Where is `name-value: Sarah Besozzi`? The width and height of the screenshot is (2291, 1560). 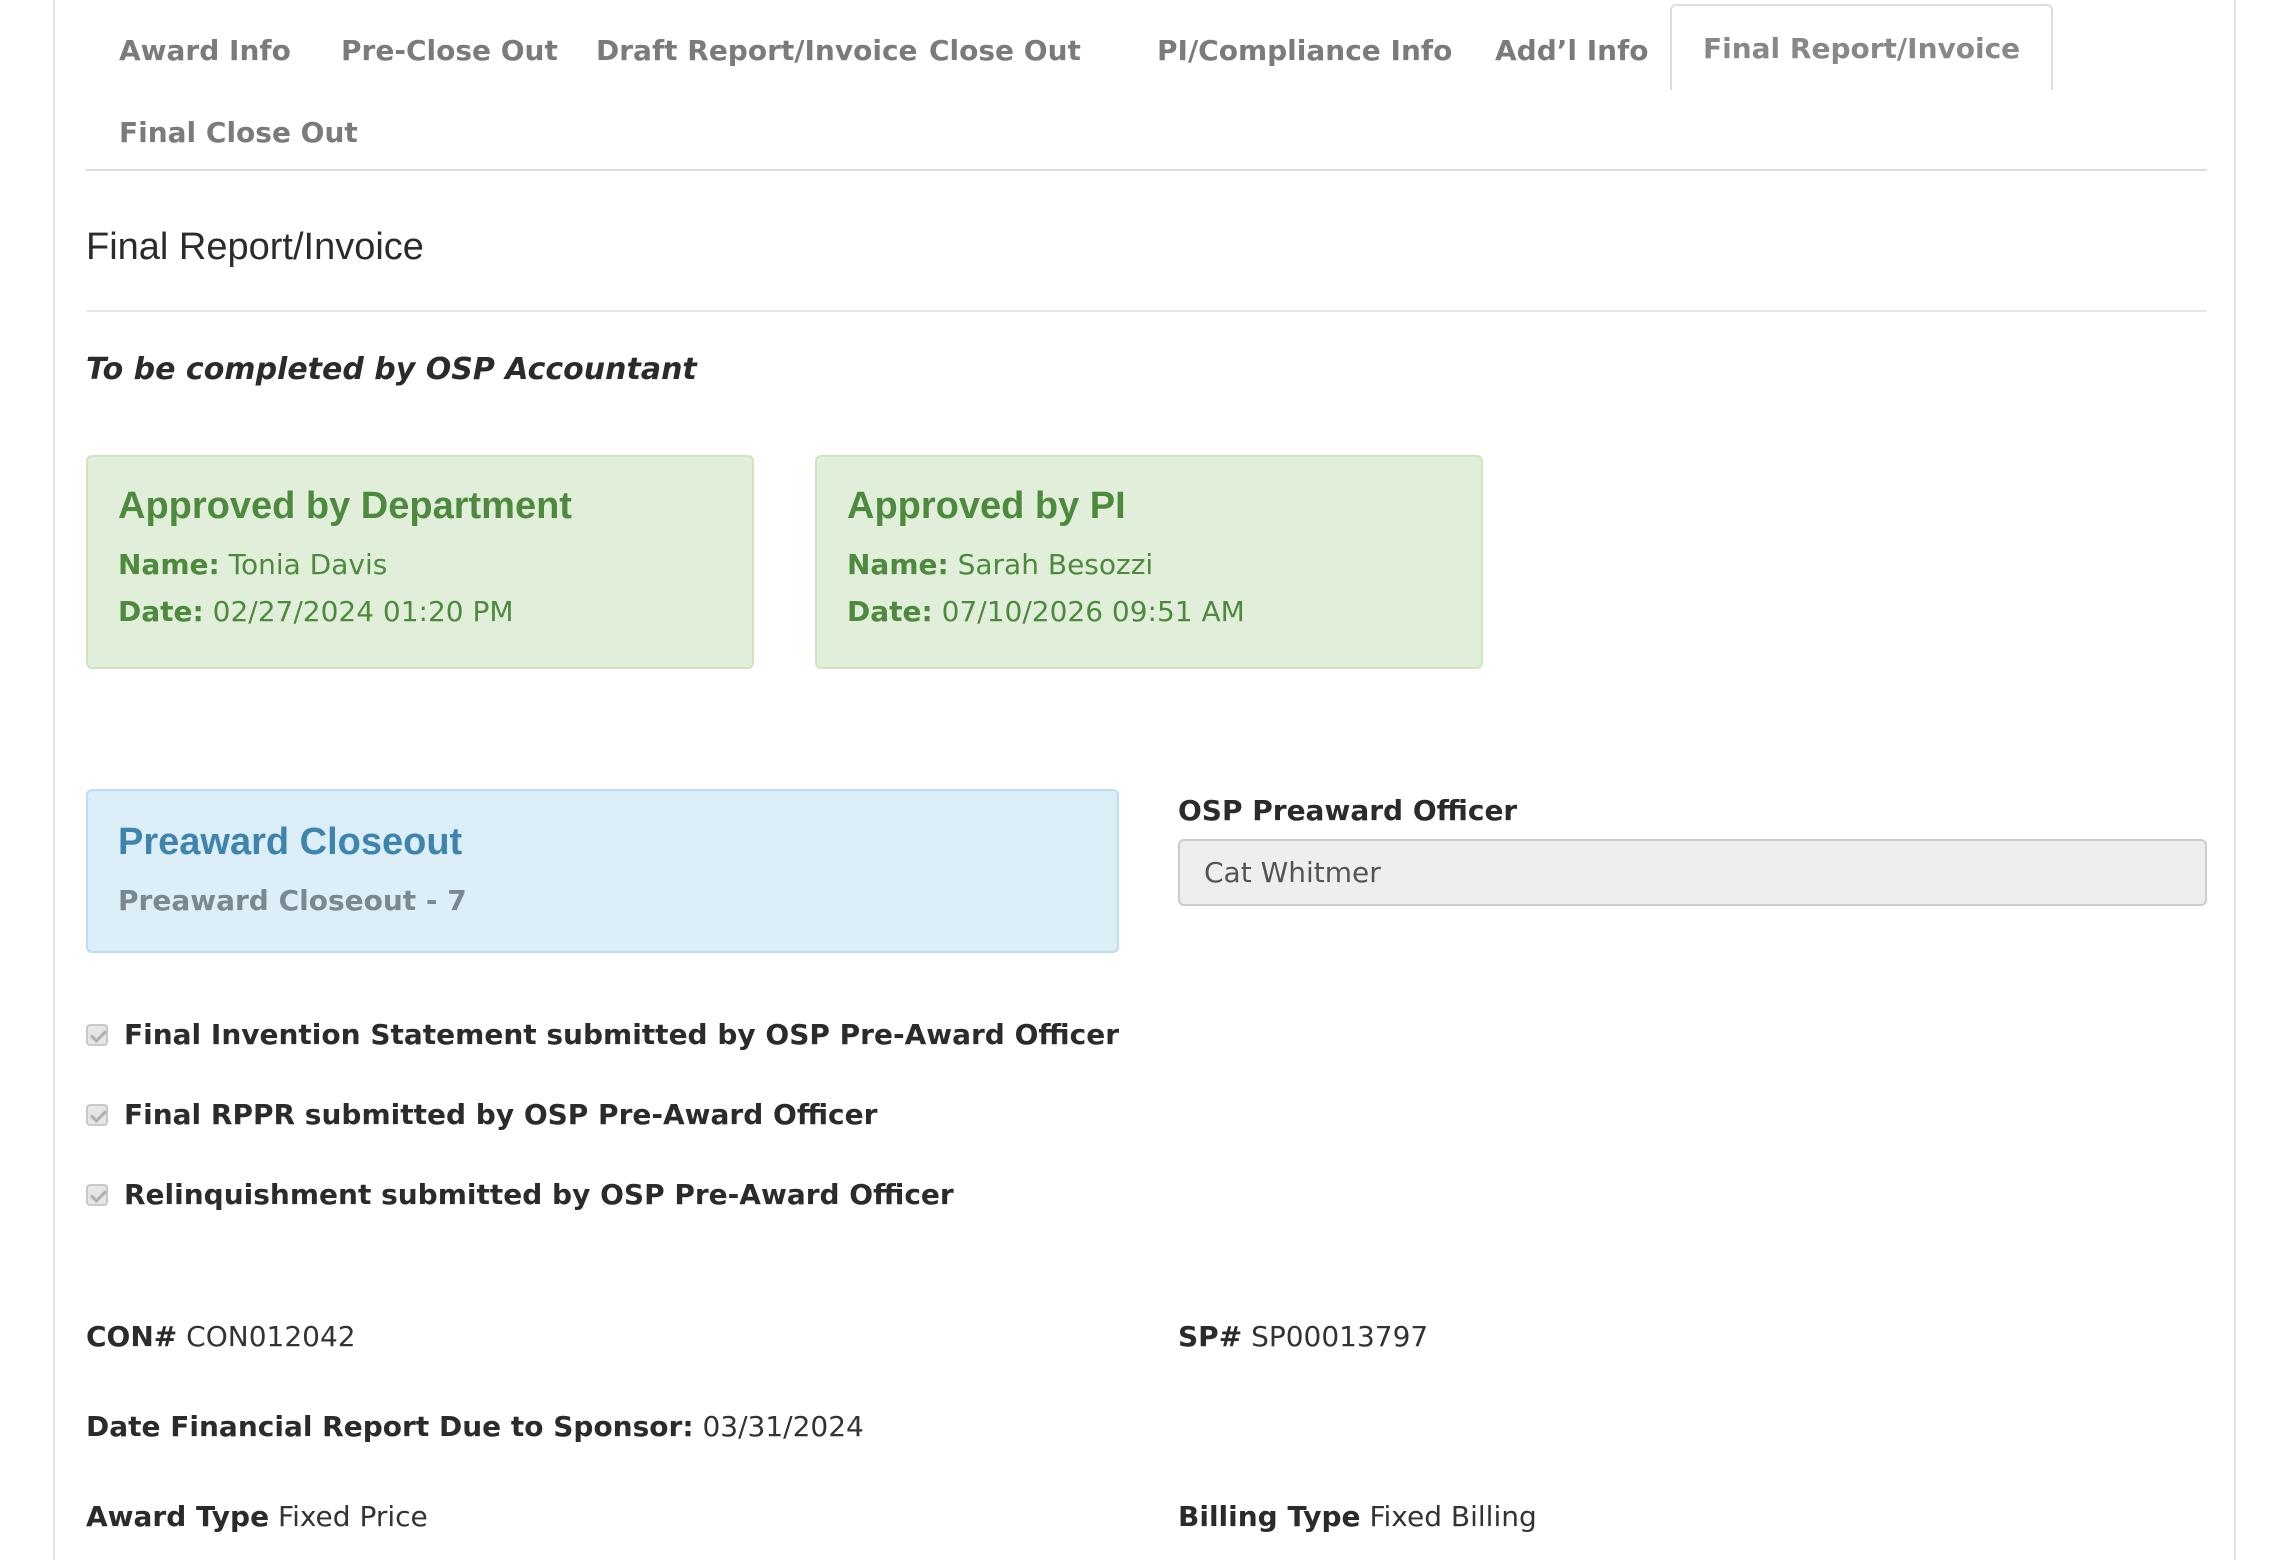 name-value: Sarah Besozzi is located at coordinates (1055, 564).